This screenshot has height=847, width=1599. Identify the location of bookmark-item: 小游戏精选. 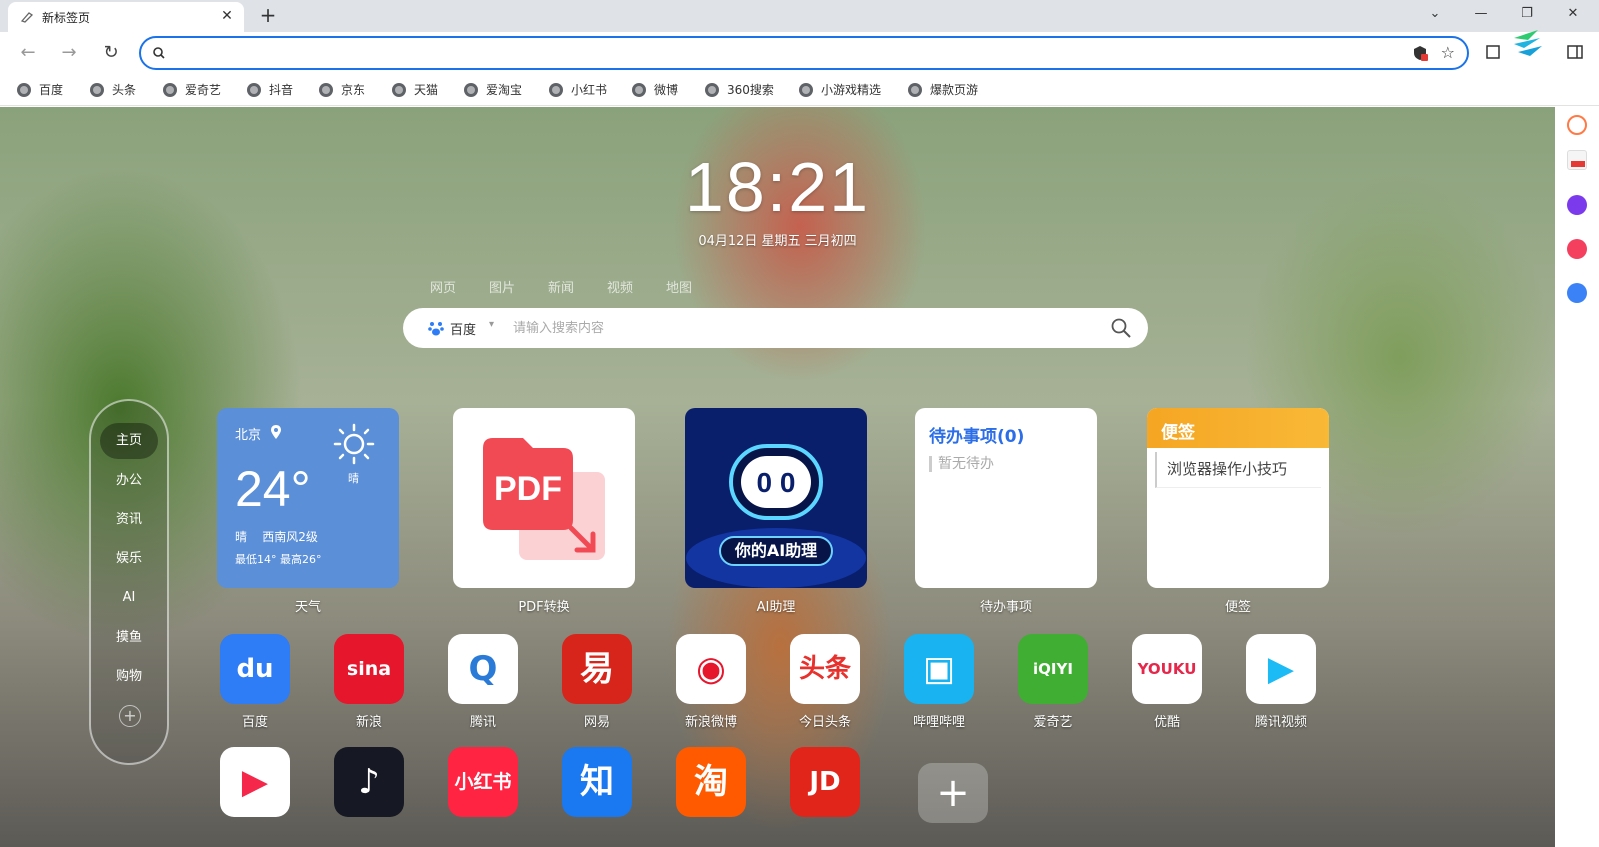
(840, 90).